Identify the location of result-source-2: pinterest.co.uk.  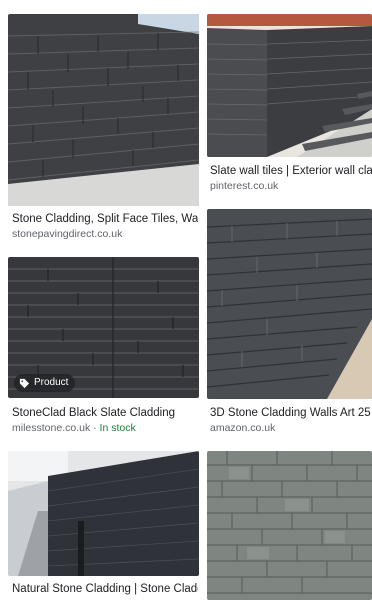
(244, 186).